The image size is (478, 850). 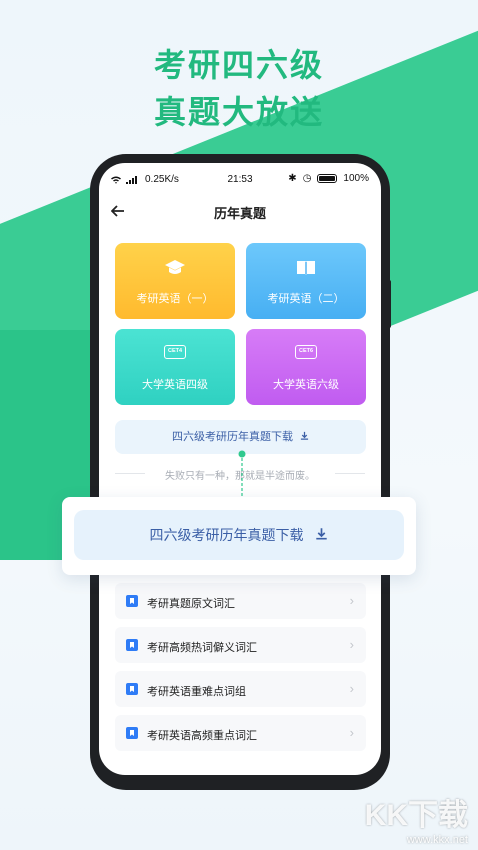 I want to click on card-kaoyan-english-2: 考研英语（二）, so click(x=306, y=281).